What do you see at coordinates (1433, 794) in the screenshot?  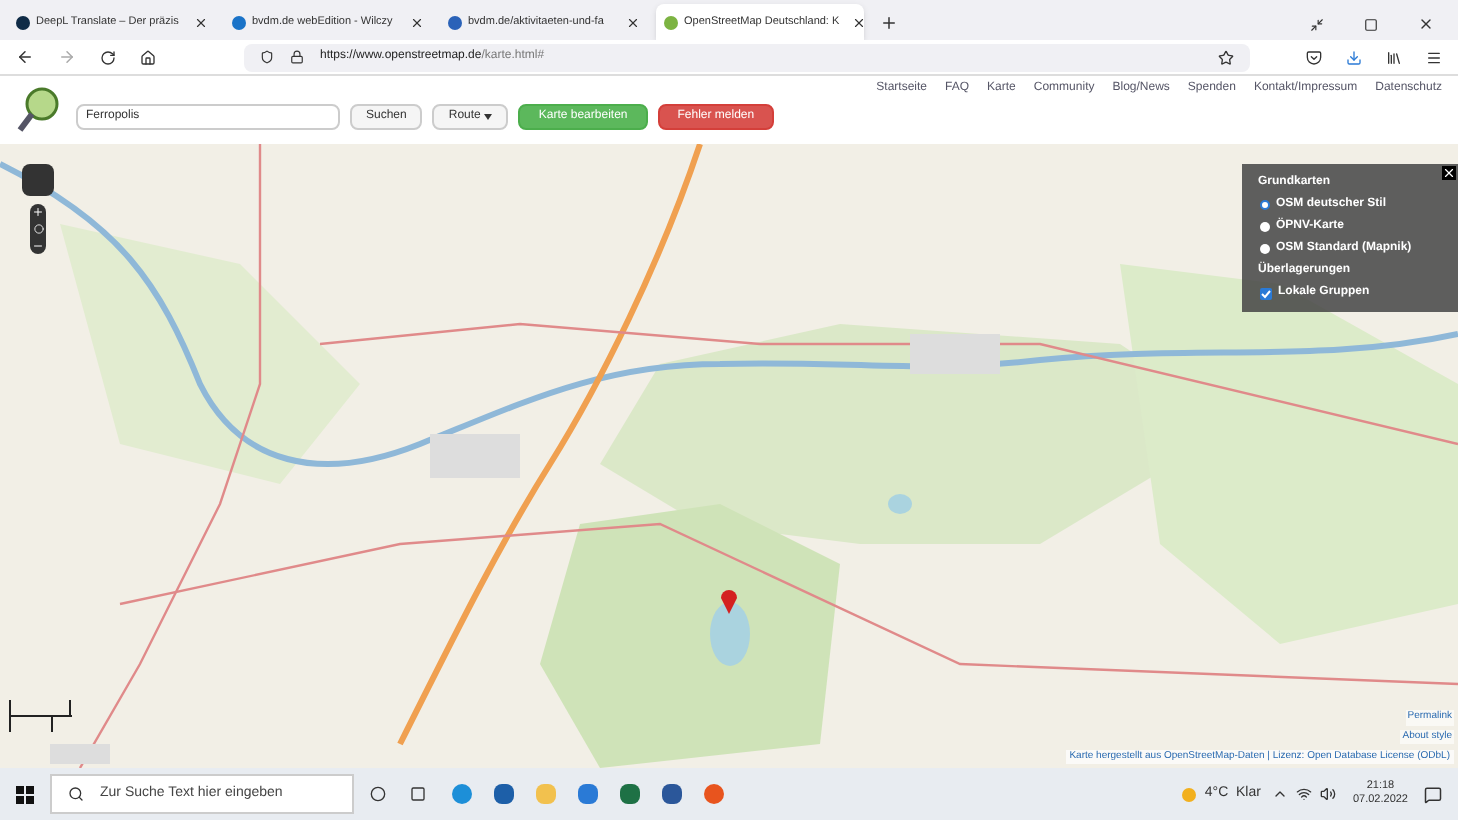 I see `notification-icon` at bounding box center [1433, 794].